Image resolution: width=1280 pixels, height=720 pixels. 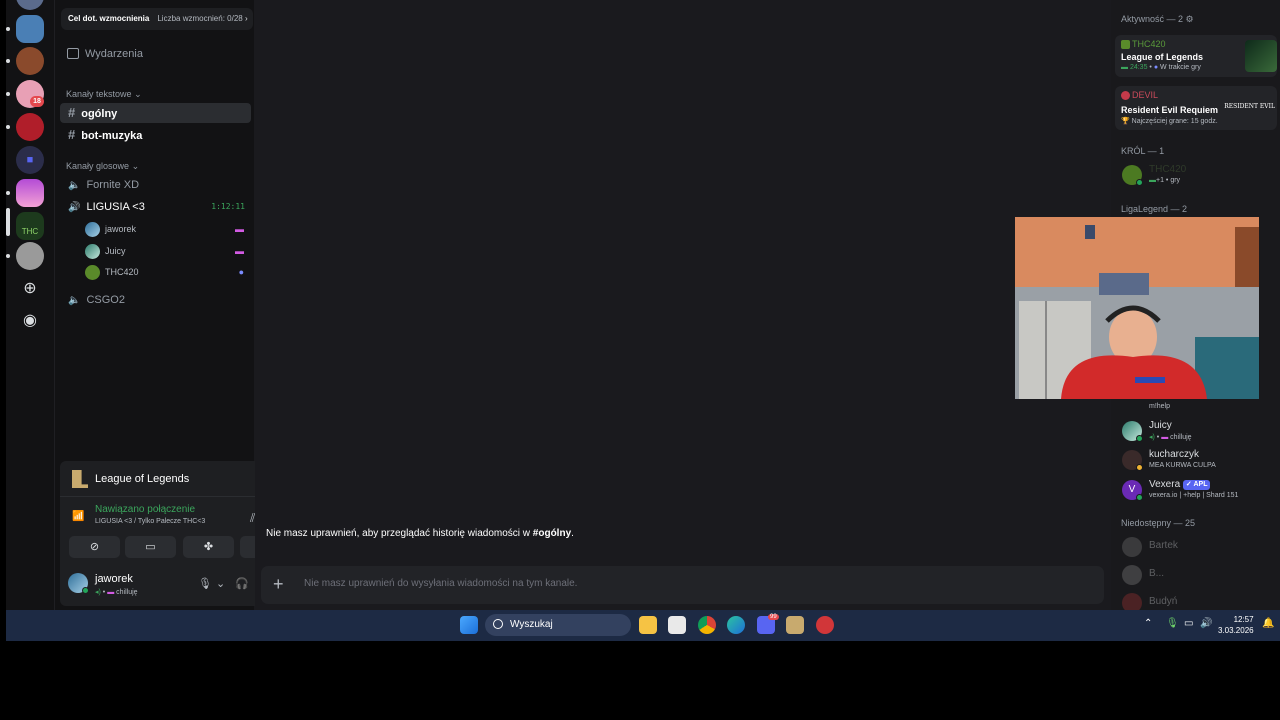 What do you see at coordinates (98, 166) in the screenshot?
I see `voice-category-label: Kanały glosowe` at bounding box center [98, 166].